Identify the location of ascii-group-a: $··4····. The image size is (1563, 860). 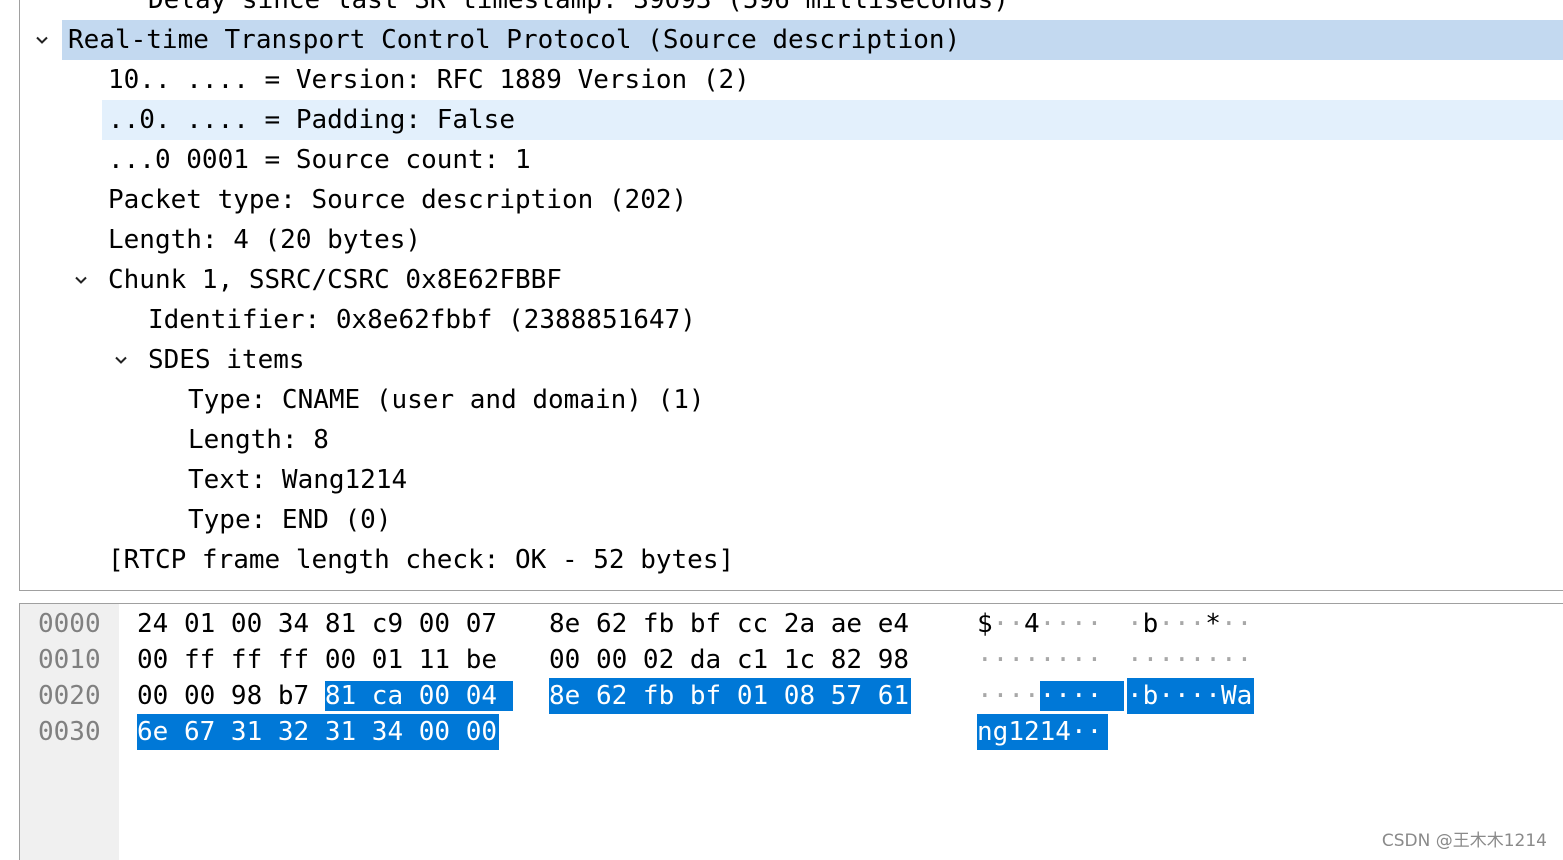
(1039, 624).